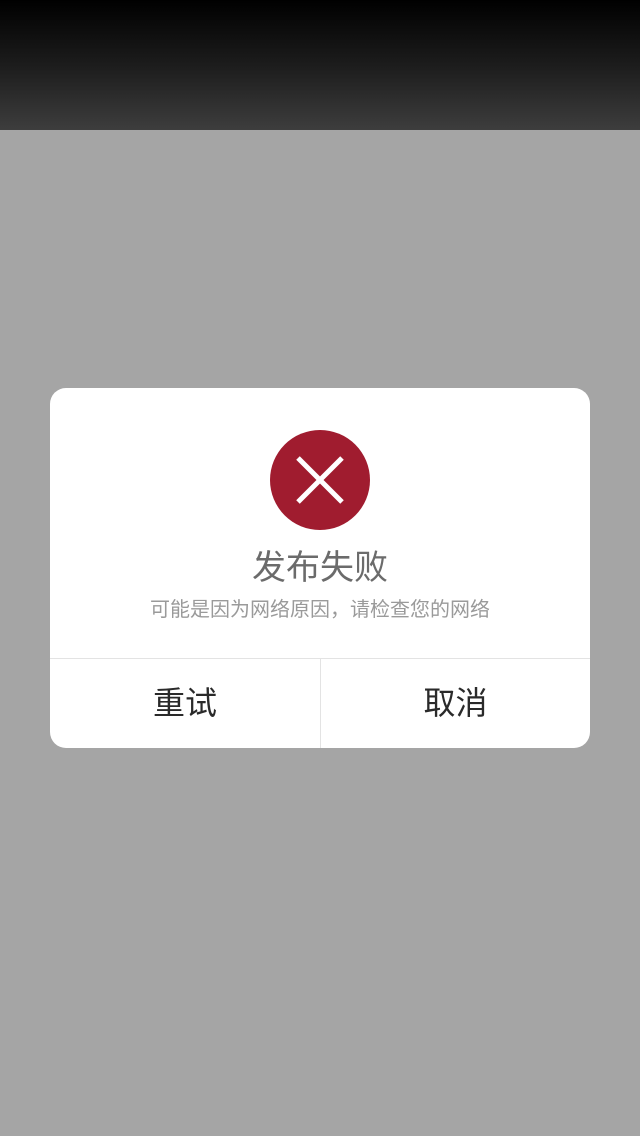  I want to click on cancel-button: 取消, so click(455, 703).